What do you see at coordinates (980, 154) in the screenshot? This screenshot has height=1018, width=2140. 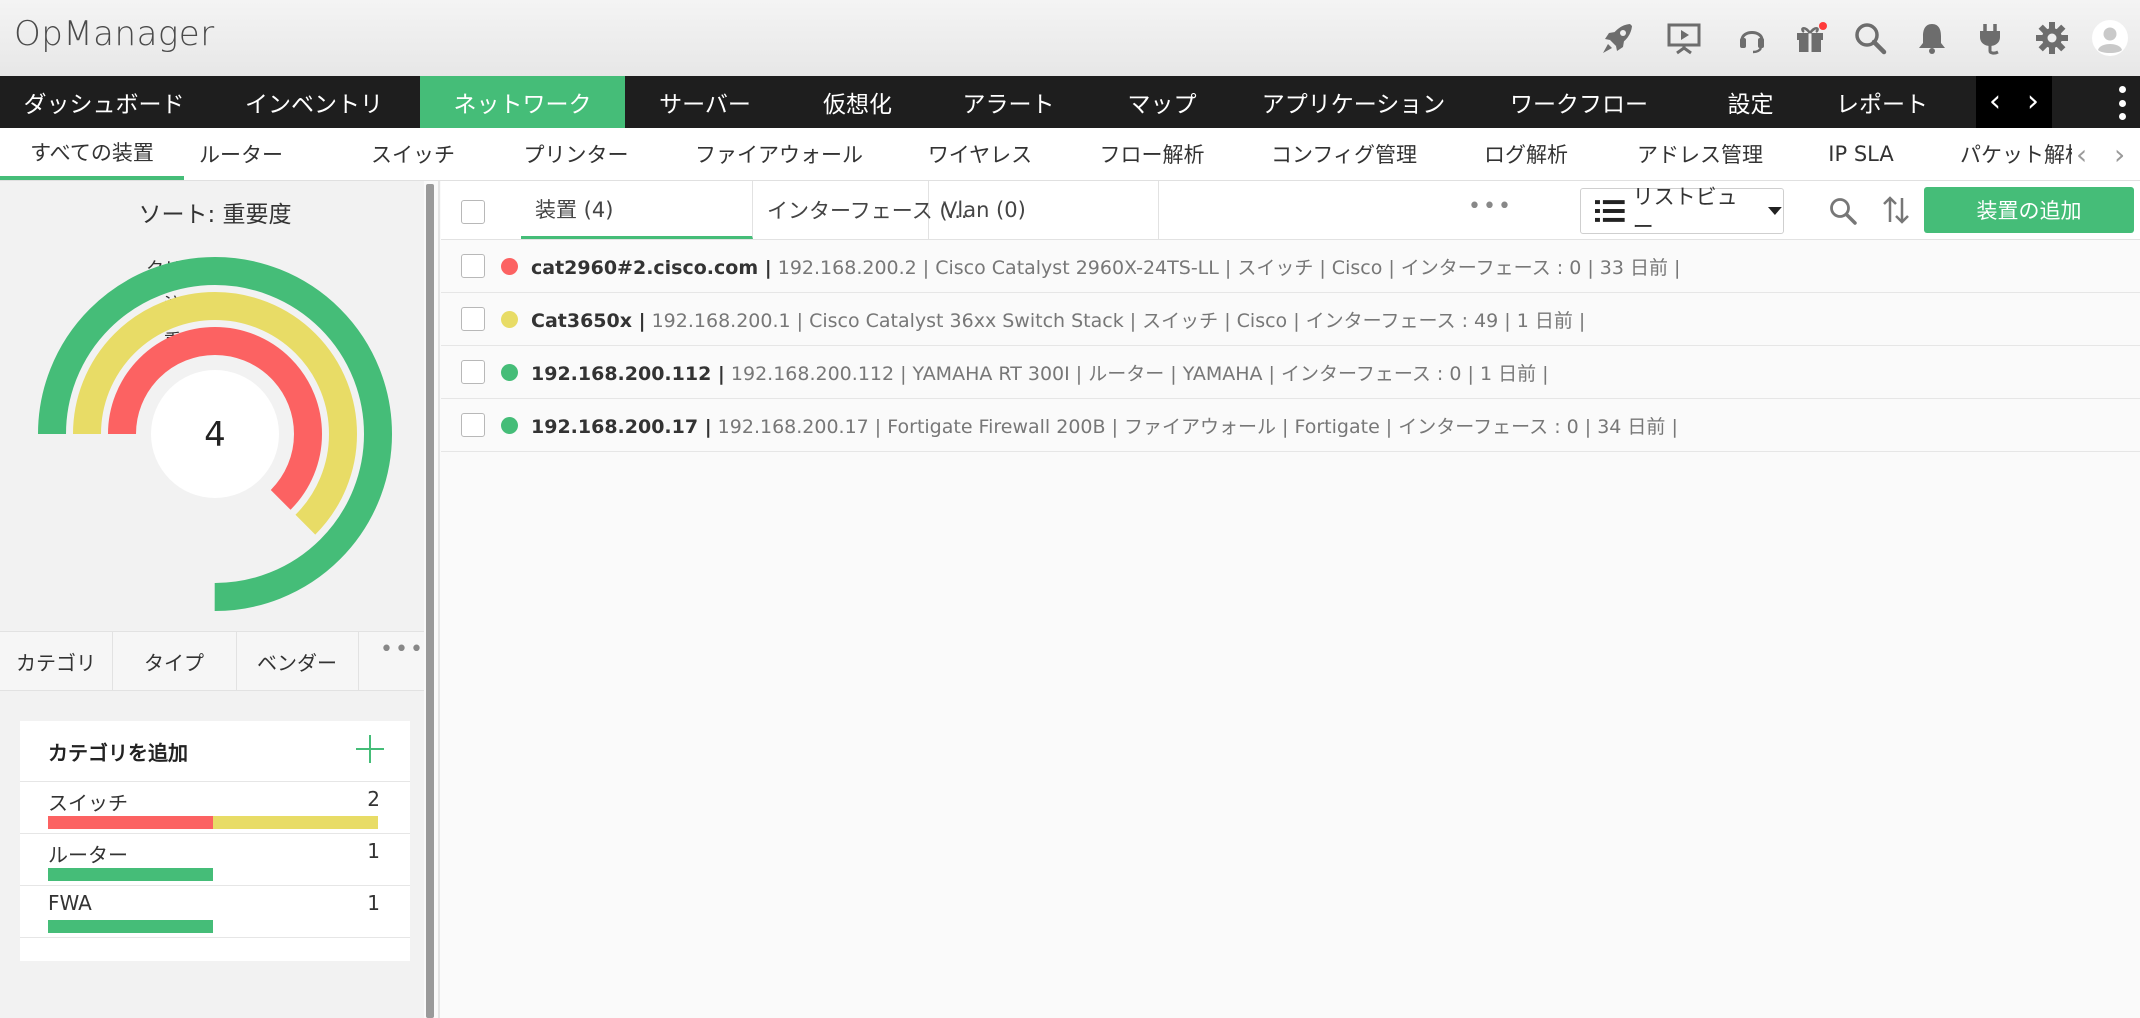 I see `subnav-wireless: ワイヤレス` at bounding box center [980, 154].